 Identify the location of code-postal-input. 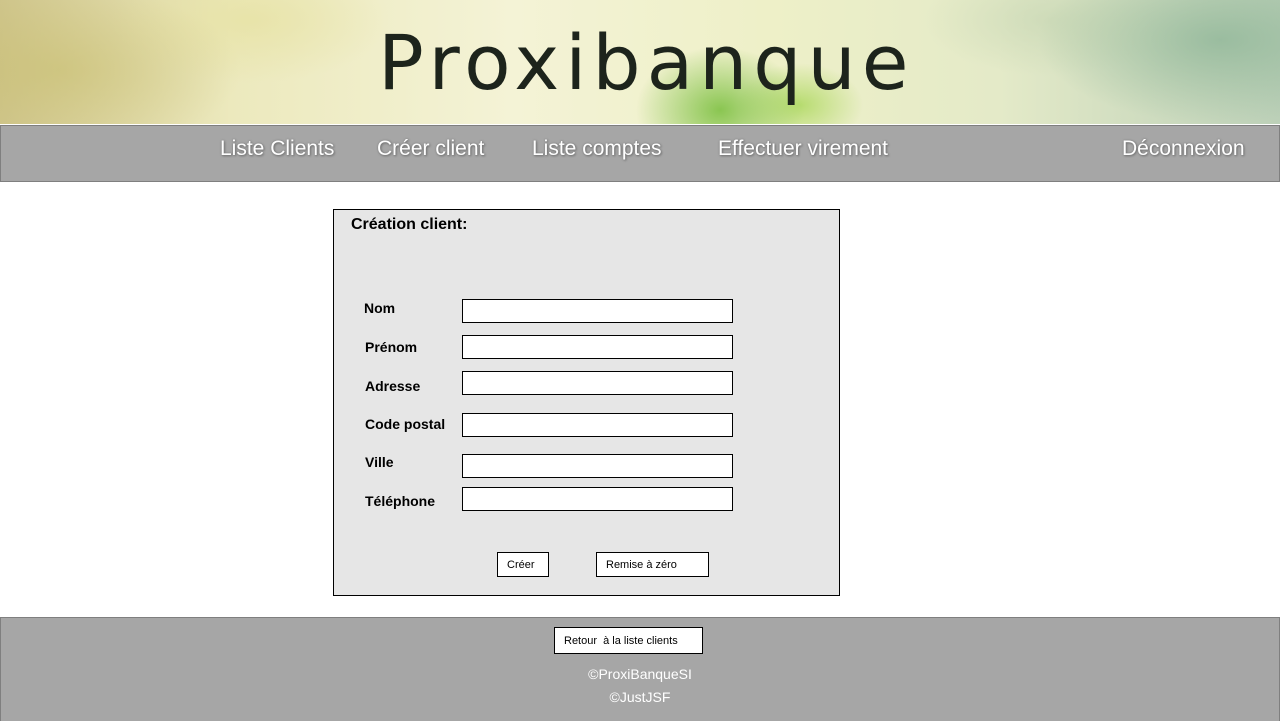
(597, 425).